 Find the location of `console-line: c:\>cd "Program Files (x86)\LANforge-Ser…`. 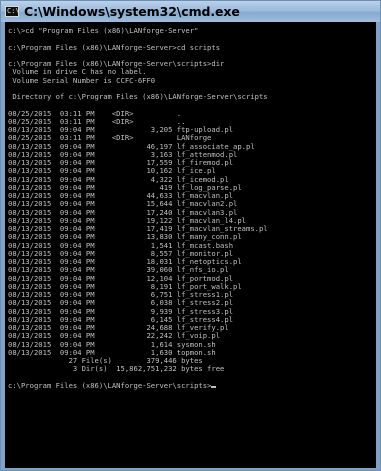

console-line: c:\>cd "Program Files (x86)\LANforge-Ser… is located at coordinates (103, 30).